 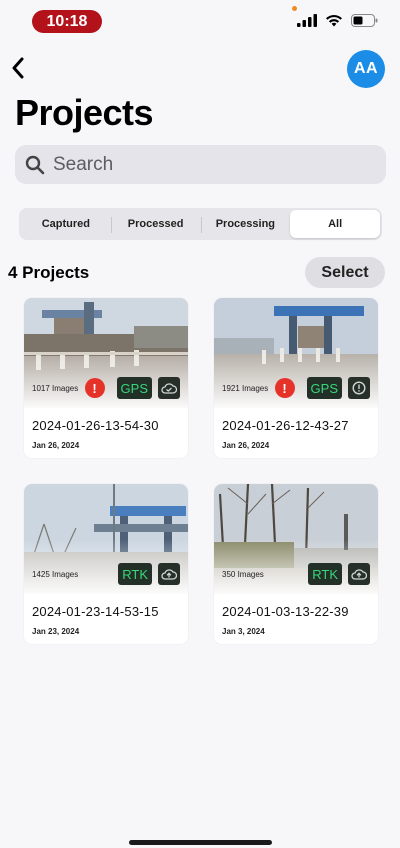 What do you see at coordinates (155, 224) in the screenshot?
I see `tab-processed: Processed` at bounding box center [155, 224].